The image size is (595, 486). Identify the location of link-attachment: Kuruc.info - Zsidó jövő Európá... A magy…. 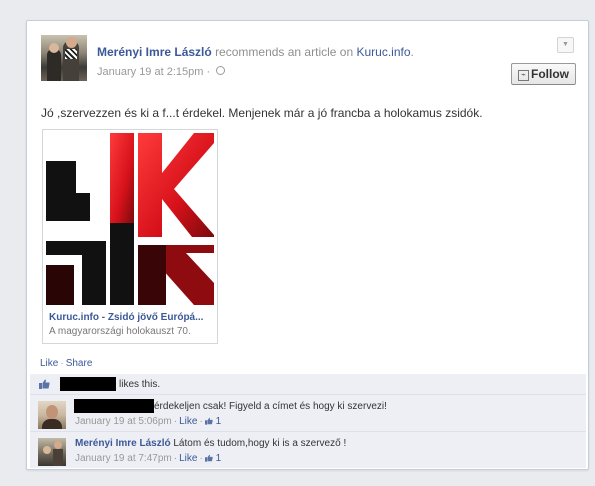
(130, 236).